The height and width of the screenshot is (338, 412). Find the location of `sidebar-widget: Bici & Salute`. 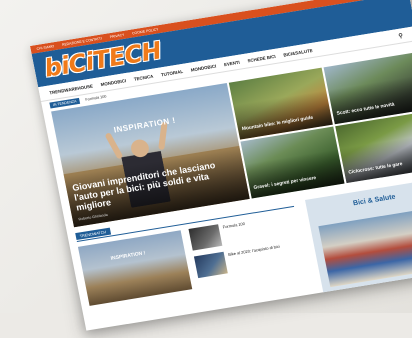

sidebar-widget: Bici & Salute is located at coordinates (358, 236).